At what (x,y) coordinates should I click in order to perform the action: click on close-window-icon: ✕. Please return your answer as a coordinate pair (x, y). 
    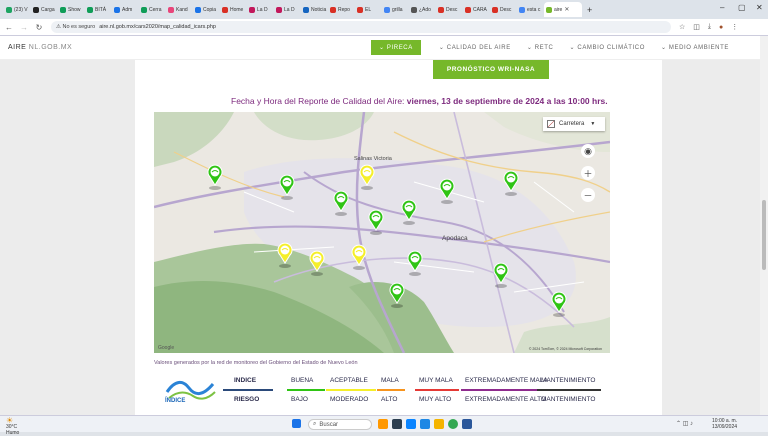
    Looking at the image, I should click on (759, 7).